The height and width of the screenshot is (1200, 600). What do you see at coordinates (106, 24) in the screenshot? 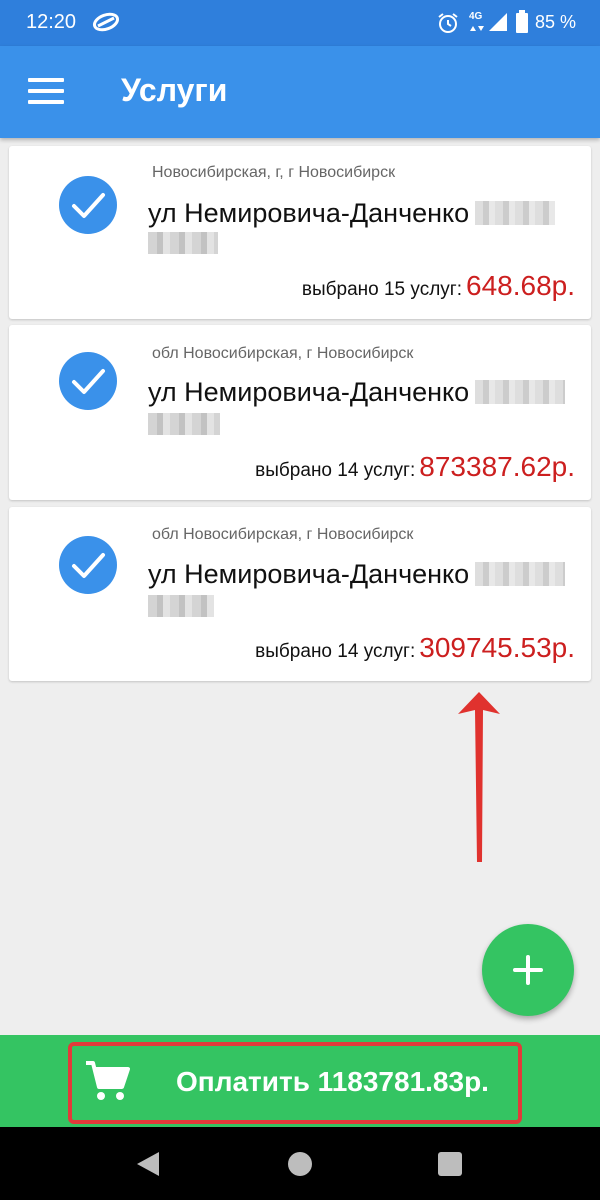
I see `app-logo-icon` at bounding box center [106, 24].